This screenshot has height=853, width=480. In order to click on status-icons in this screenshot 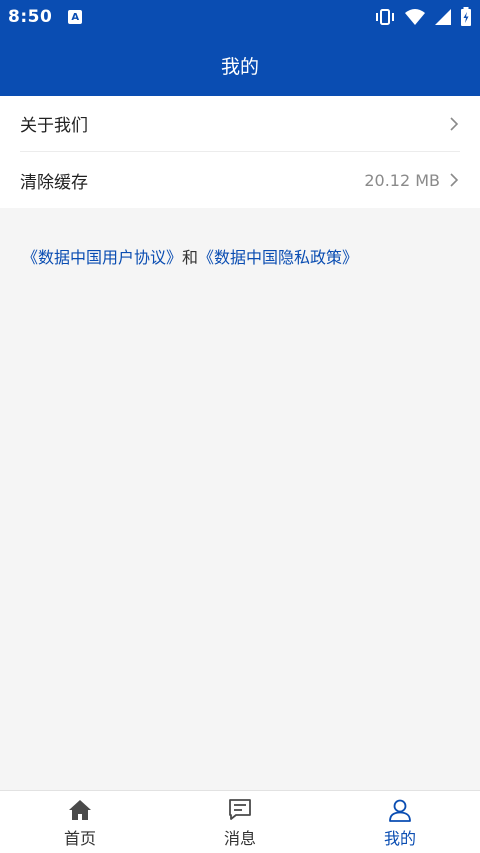, I will do `click(423, 17)`.